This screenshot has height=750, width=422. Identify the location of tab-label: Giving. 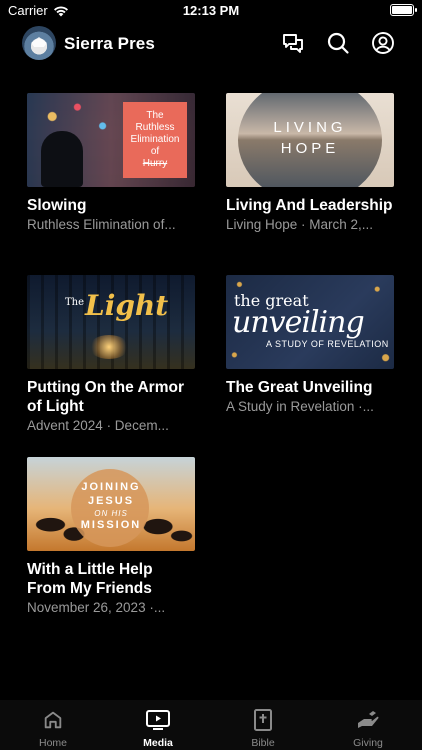
(368, 743).